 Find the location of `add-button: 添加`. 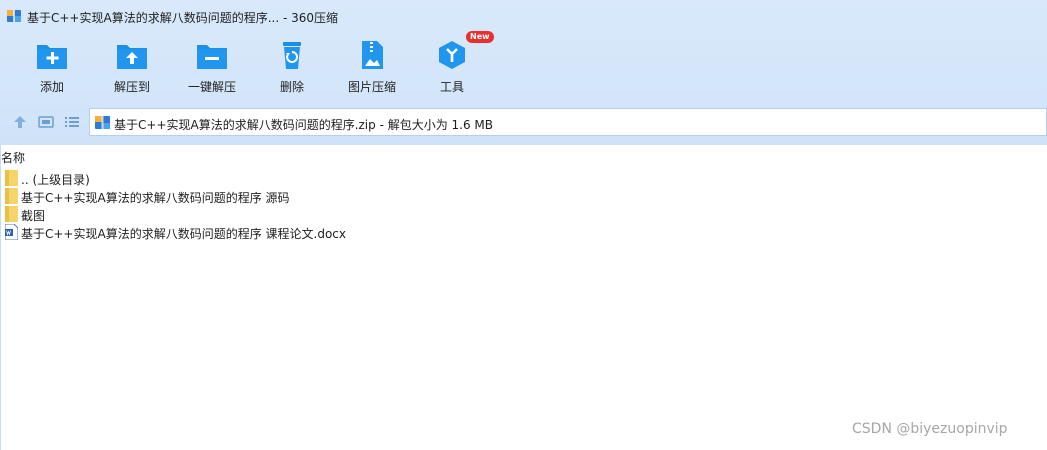

add-button: 添加 is located at coordinates (52, 68).